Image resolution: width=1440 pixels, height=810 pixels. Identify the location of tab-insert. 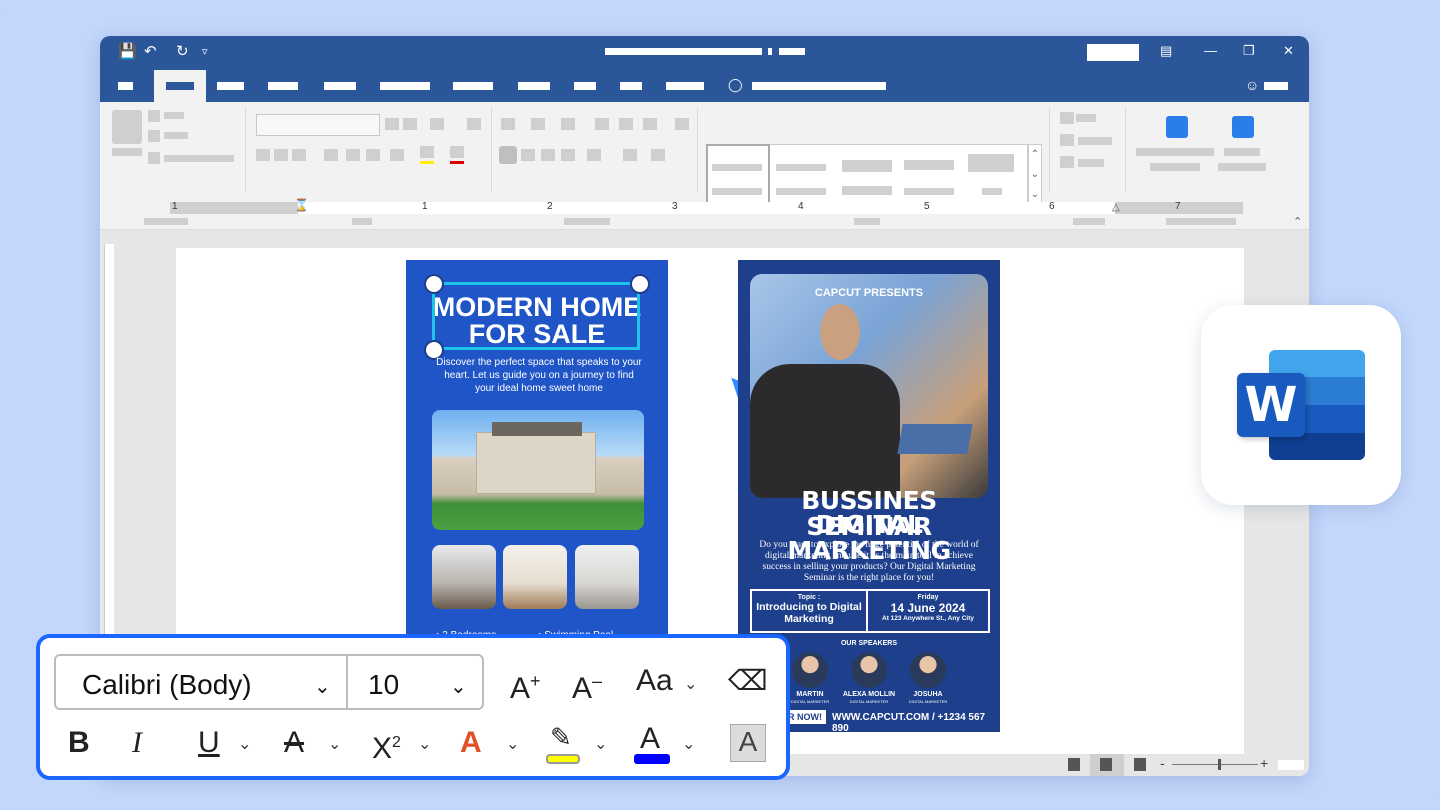
(230, 86).